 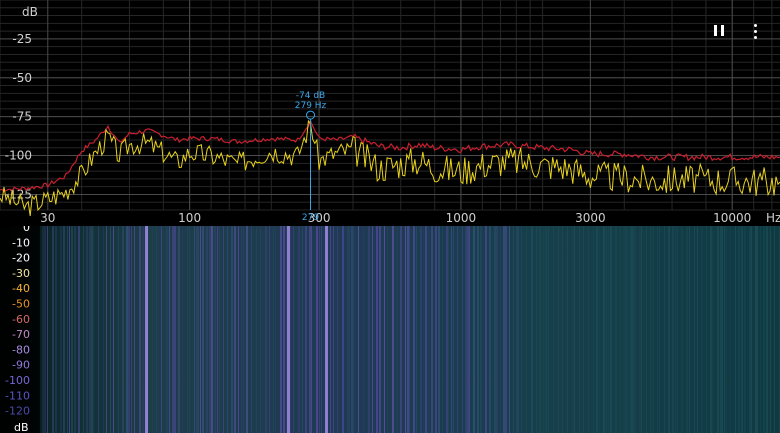 What do you see at coordinates (21, 242) in the screenshot?
I see `waterfall-db-tick: -10` at bounding box center [21, 242].